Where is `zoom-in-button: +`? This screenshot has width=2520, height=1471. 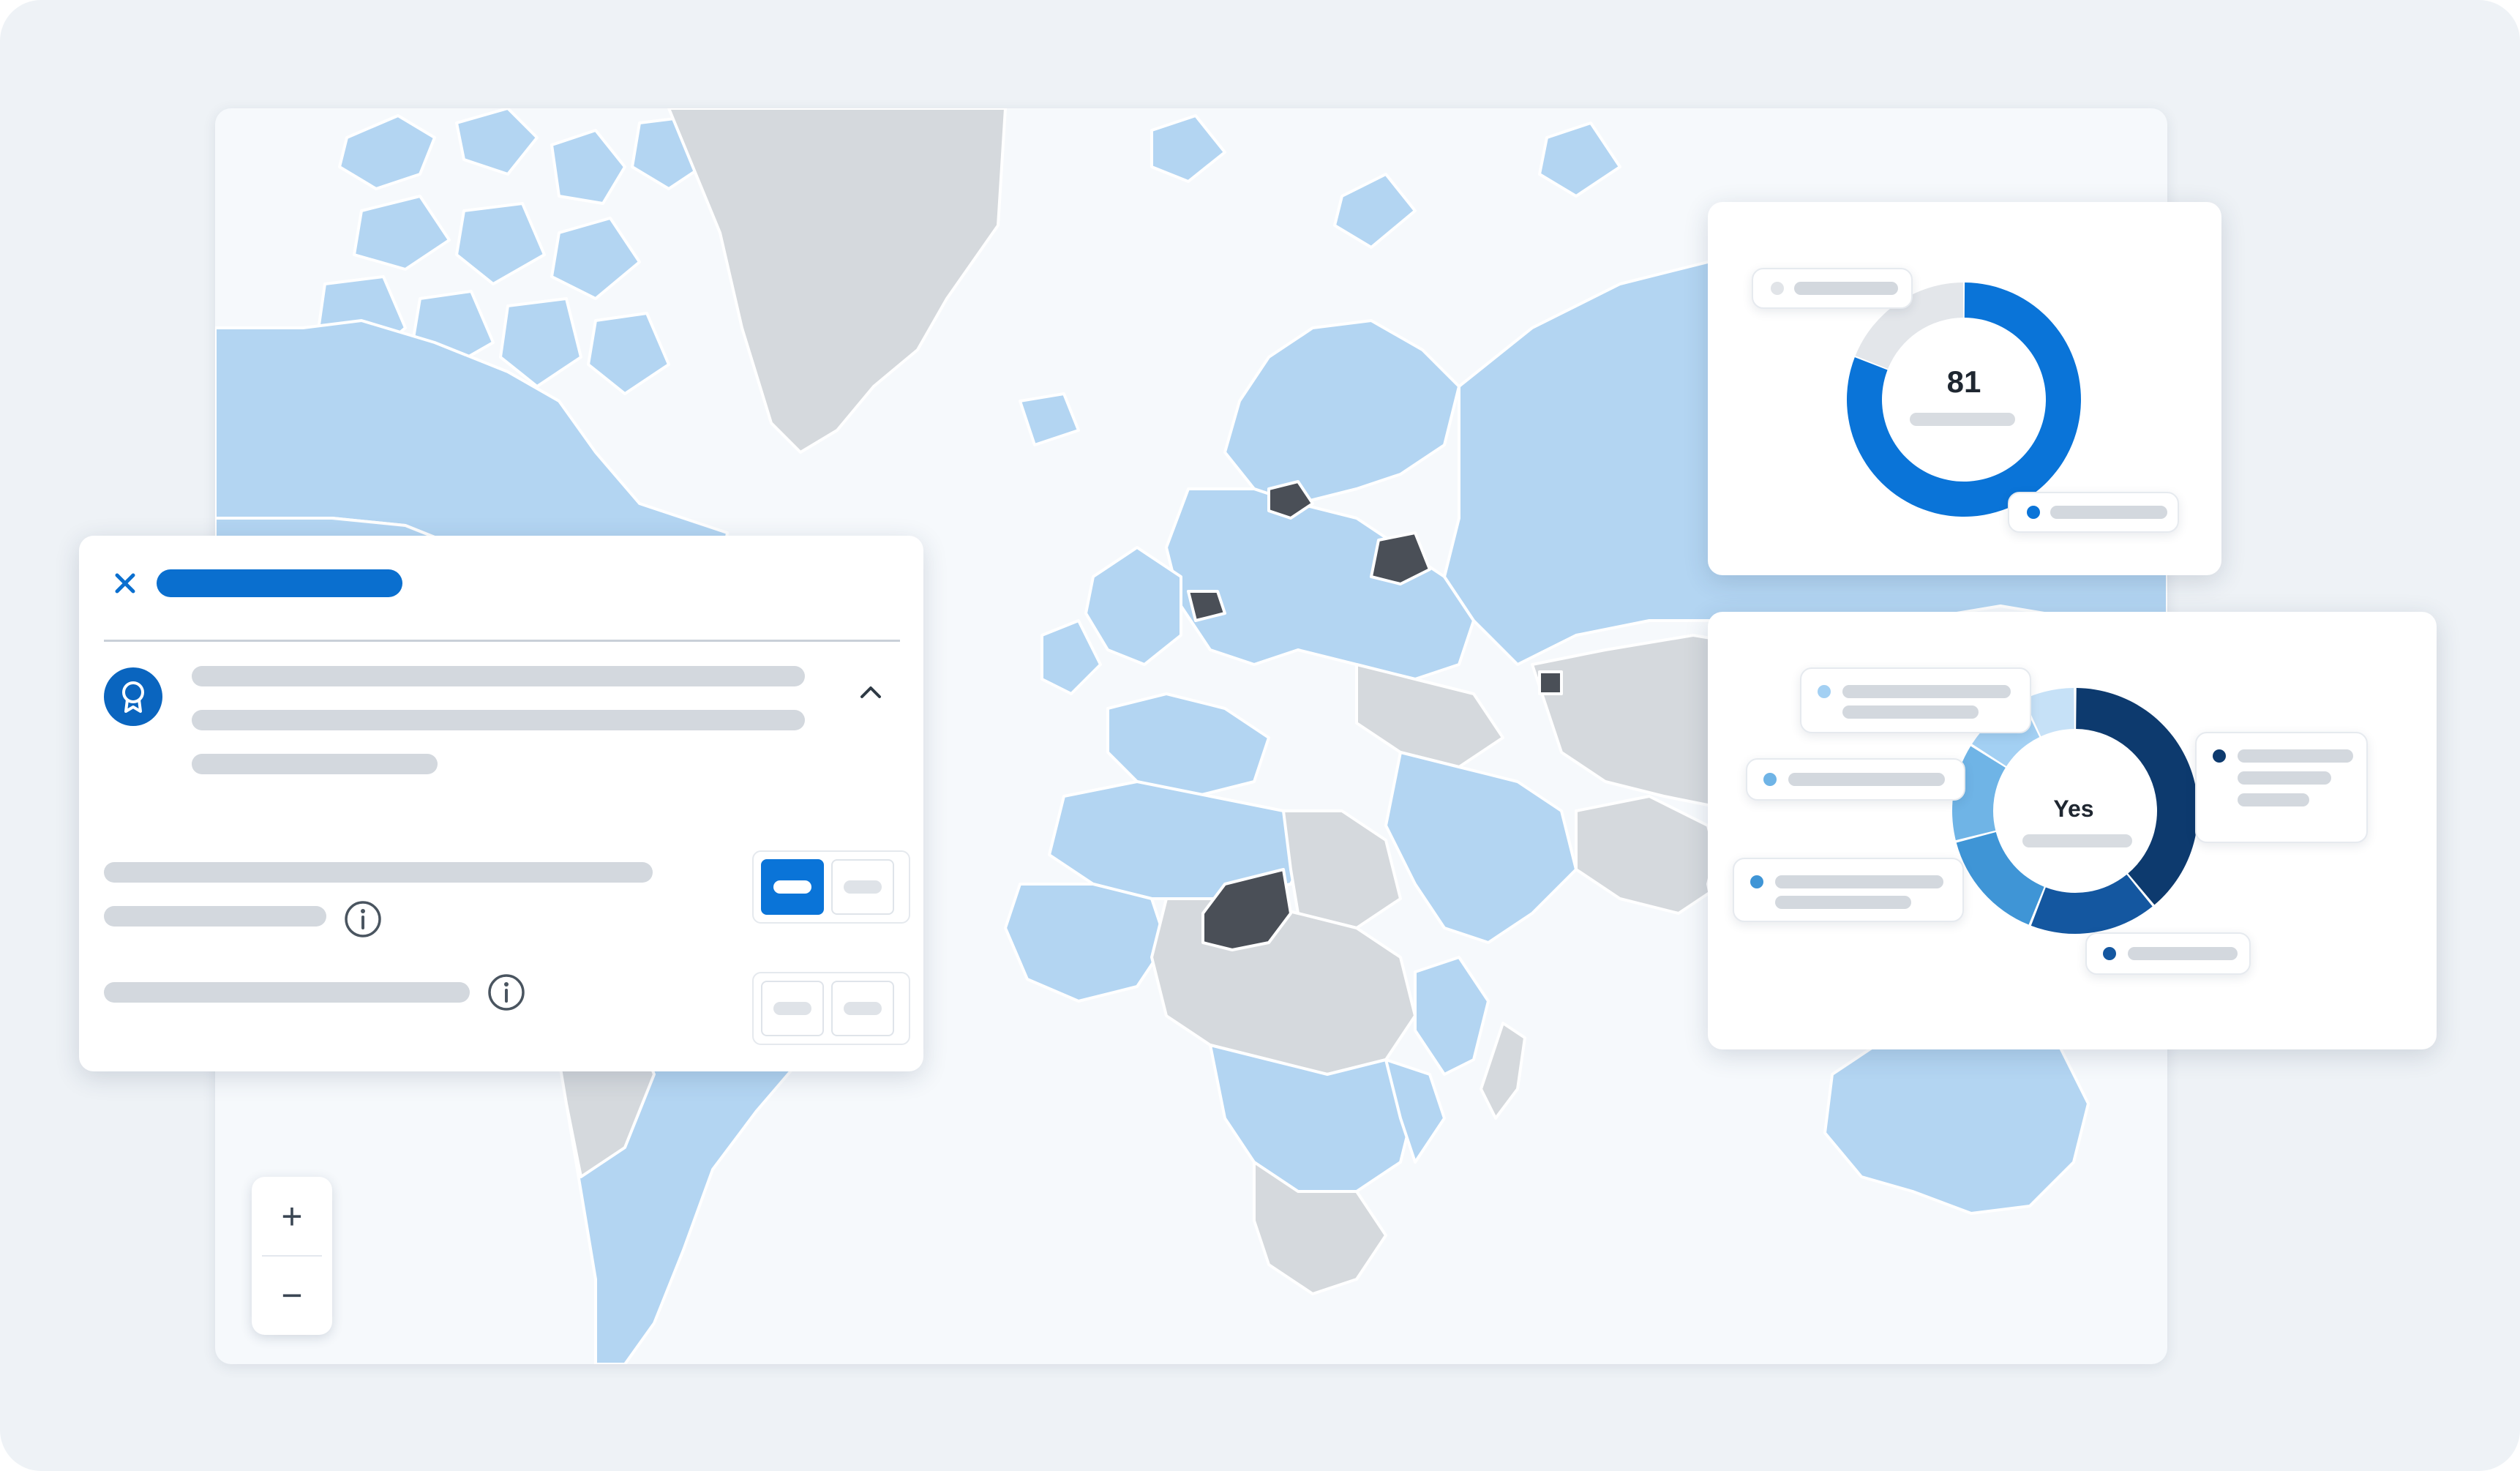 zoom-in-button: + is located at coordinates (292, 1216).